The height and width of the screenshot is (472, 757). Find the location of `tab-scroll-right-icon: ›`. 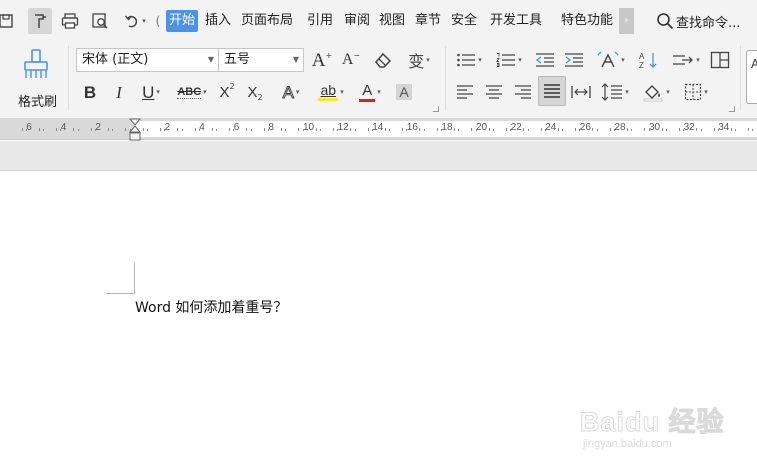

tab-scroll-right-icon: › is located at coordinates (626, 21).